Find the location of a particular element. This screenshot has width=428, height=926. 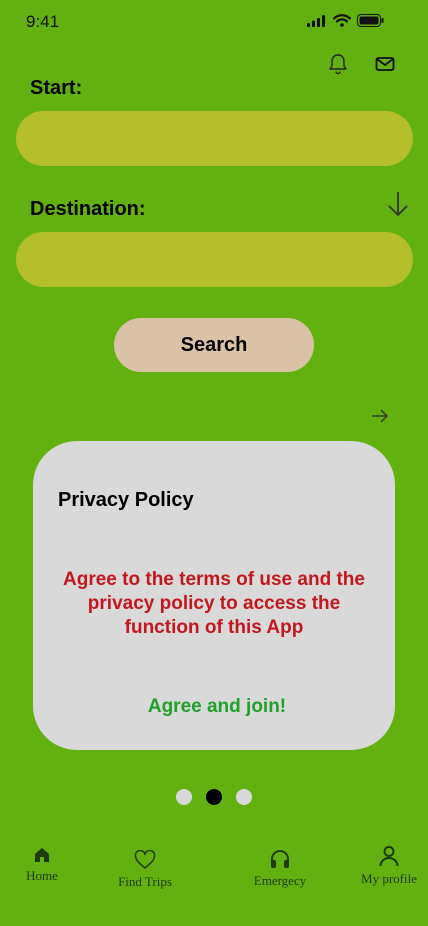

arrow-right-icon is located at coordinates (380, 416).